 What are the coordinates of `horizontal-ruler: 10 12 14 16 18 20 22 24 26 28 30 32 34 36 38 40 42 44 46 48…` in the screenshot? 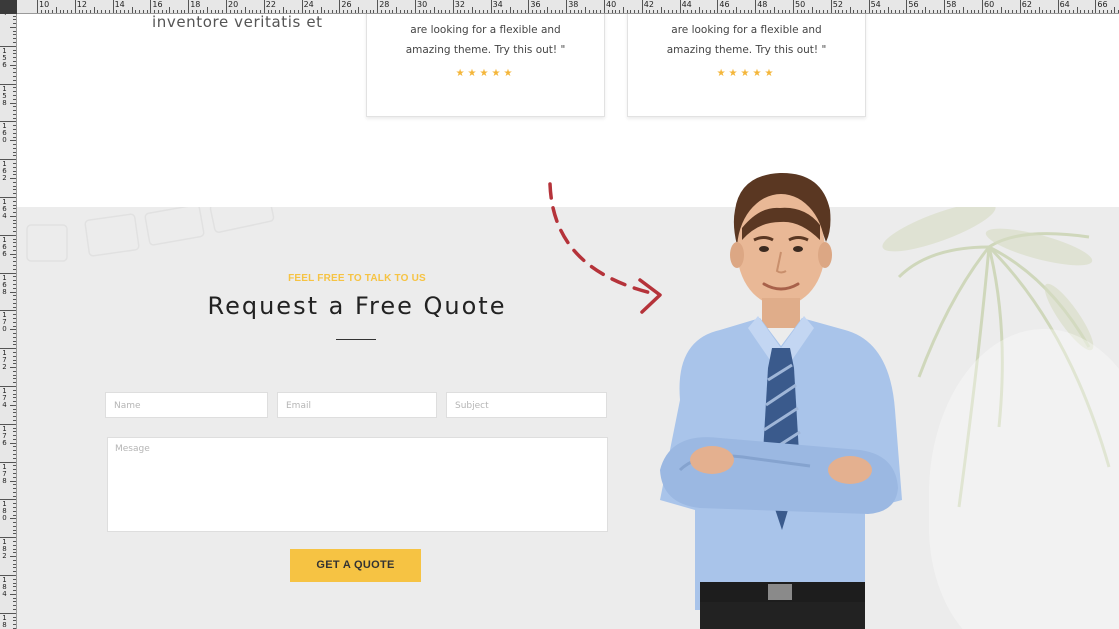 It's located at (559, 7).